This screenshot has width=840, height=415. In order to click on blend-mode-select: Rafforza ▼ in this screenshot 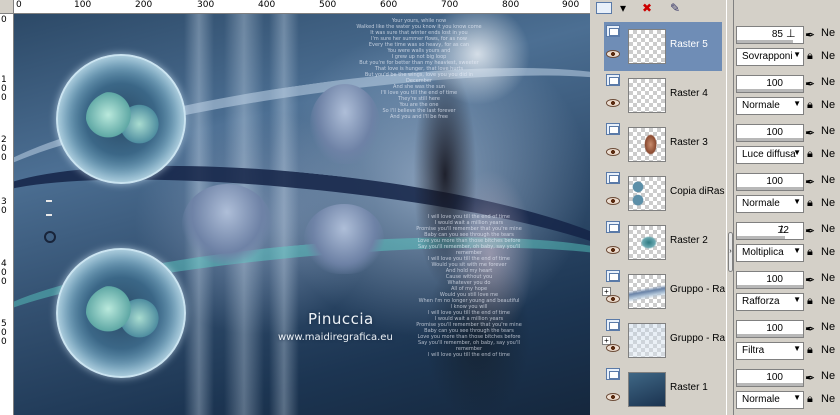, I will do `click(770, 302)`.